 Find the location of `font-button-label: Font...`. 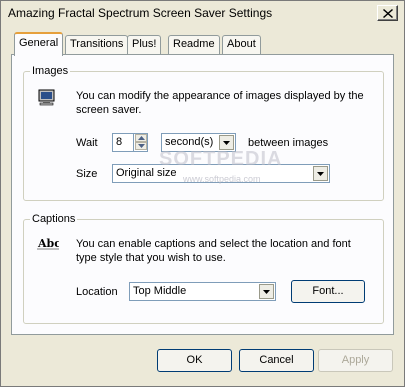

font-button-label: Font... is located at coordinates (328, 291).